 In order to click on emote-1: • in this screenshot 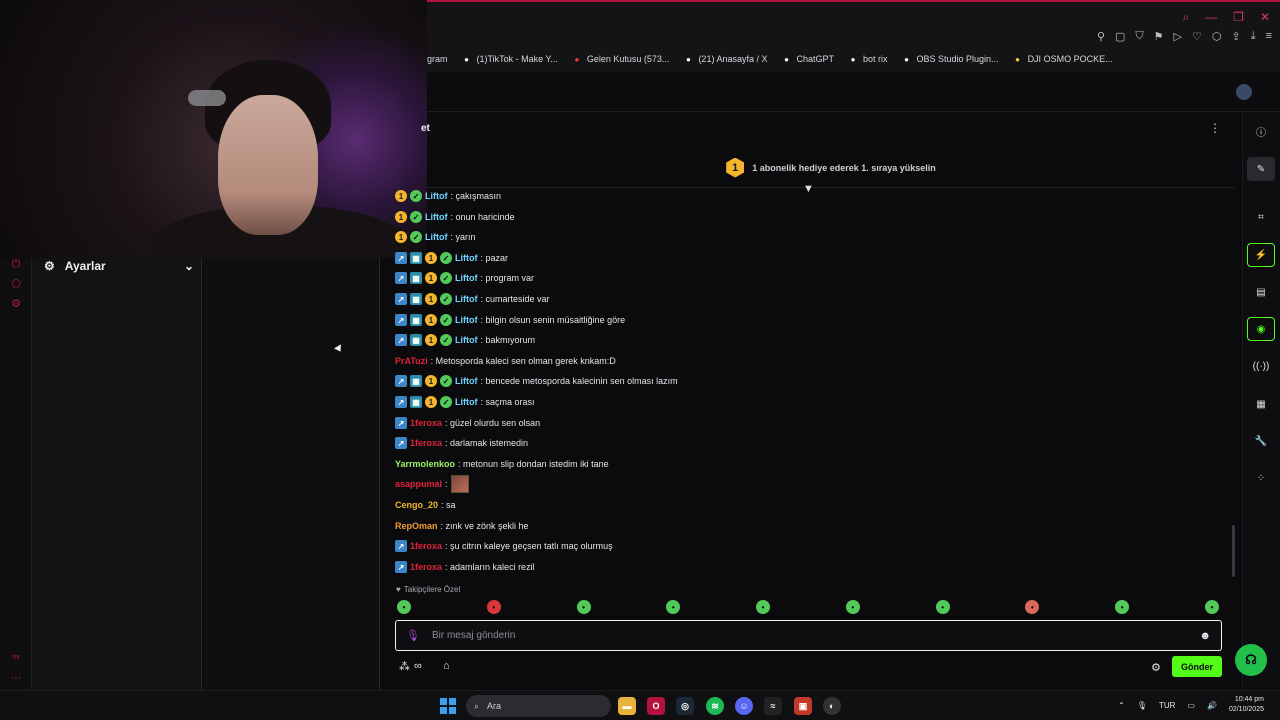, I will do `click(404, 607)`.